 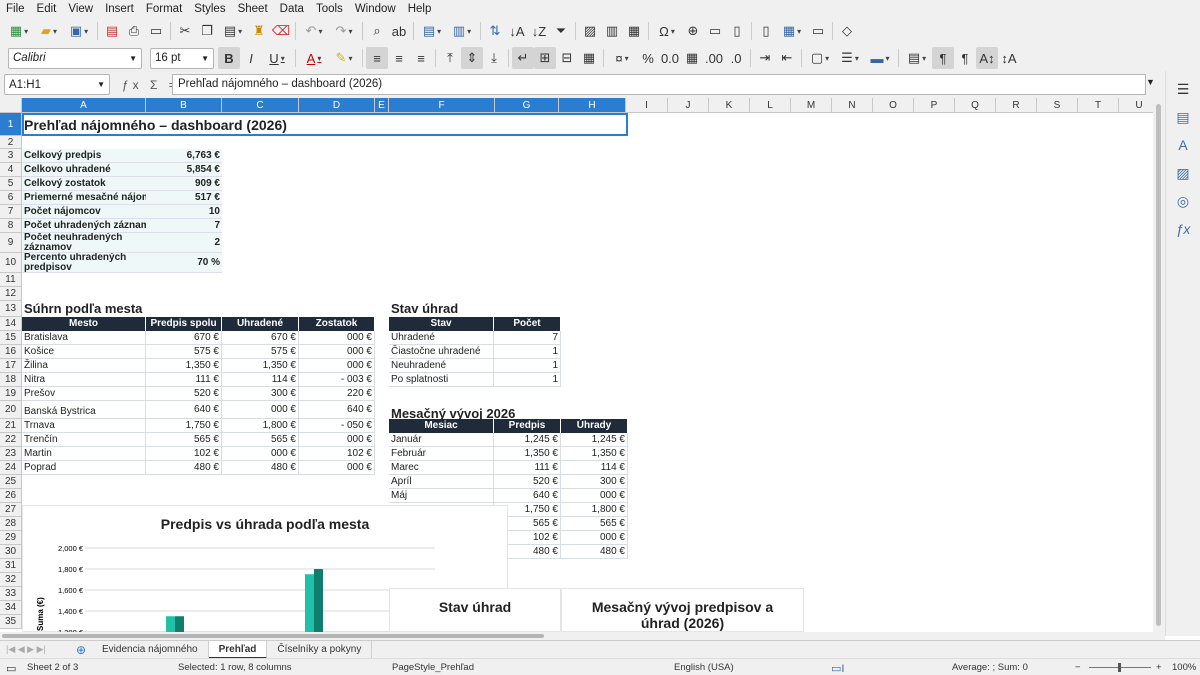 What do you see at coordinates (11, 580) in the screenshot?
I see `row-header: 32` at bounding box center [11, 580].